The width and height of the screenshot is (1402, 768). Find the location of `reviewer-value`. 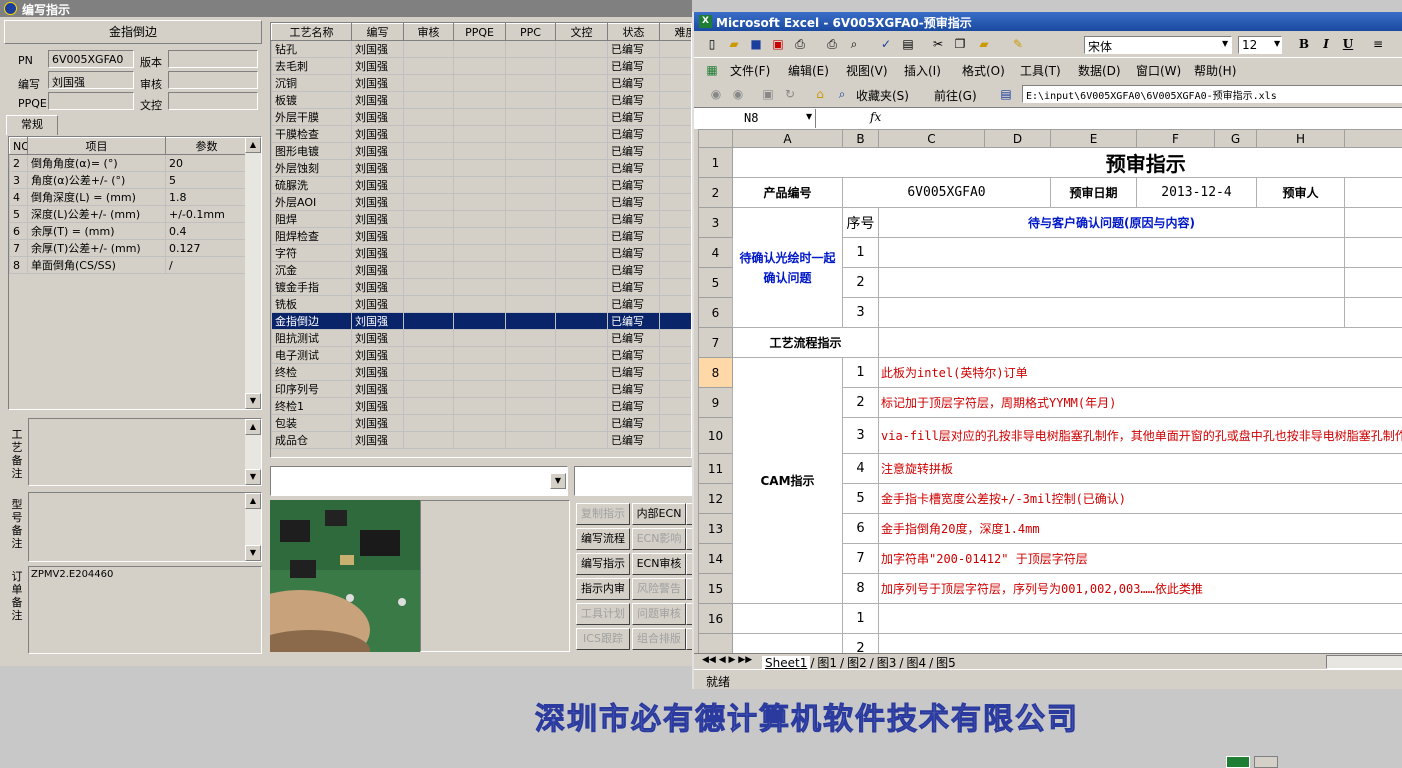

reviewer-value is located at coordinates (1373, 192).